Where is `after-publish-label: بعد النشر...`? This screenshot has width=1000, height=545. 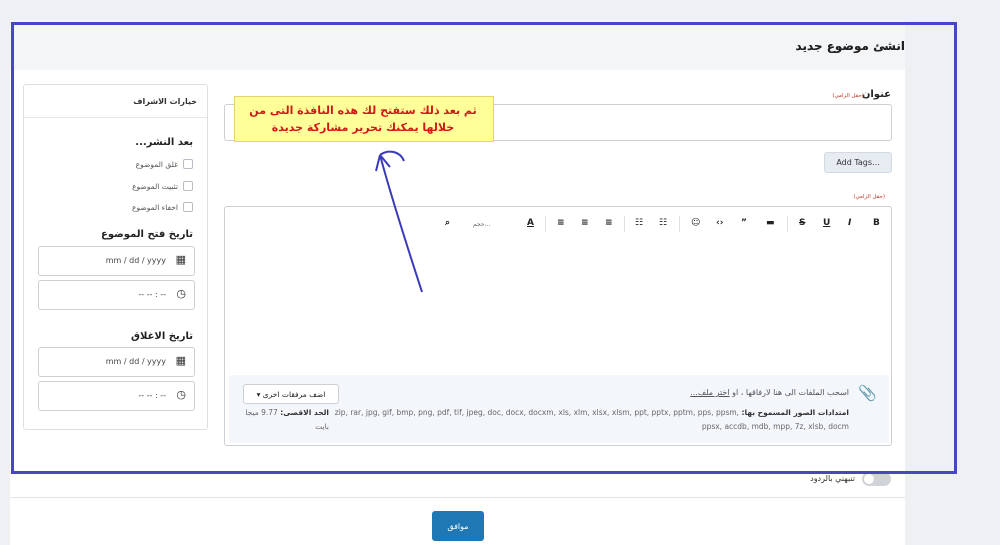 after-publish-label: بعد النشر... is located at coordinates (164, 142).